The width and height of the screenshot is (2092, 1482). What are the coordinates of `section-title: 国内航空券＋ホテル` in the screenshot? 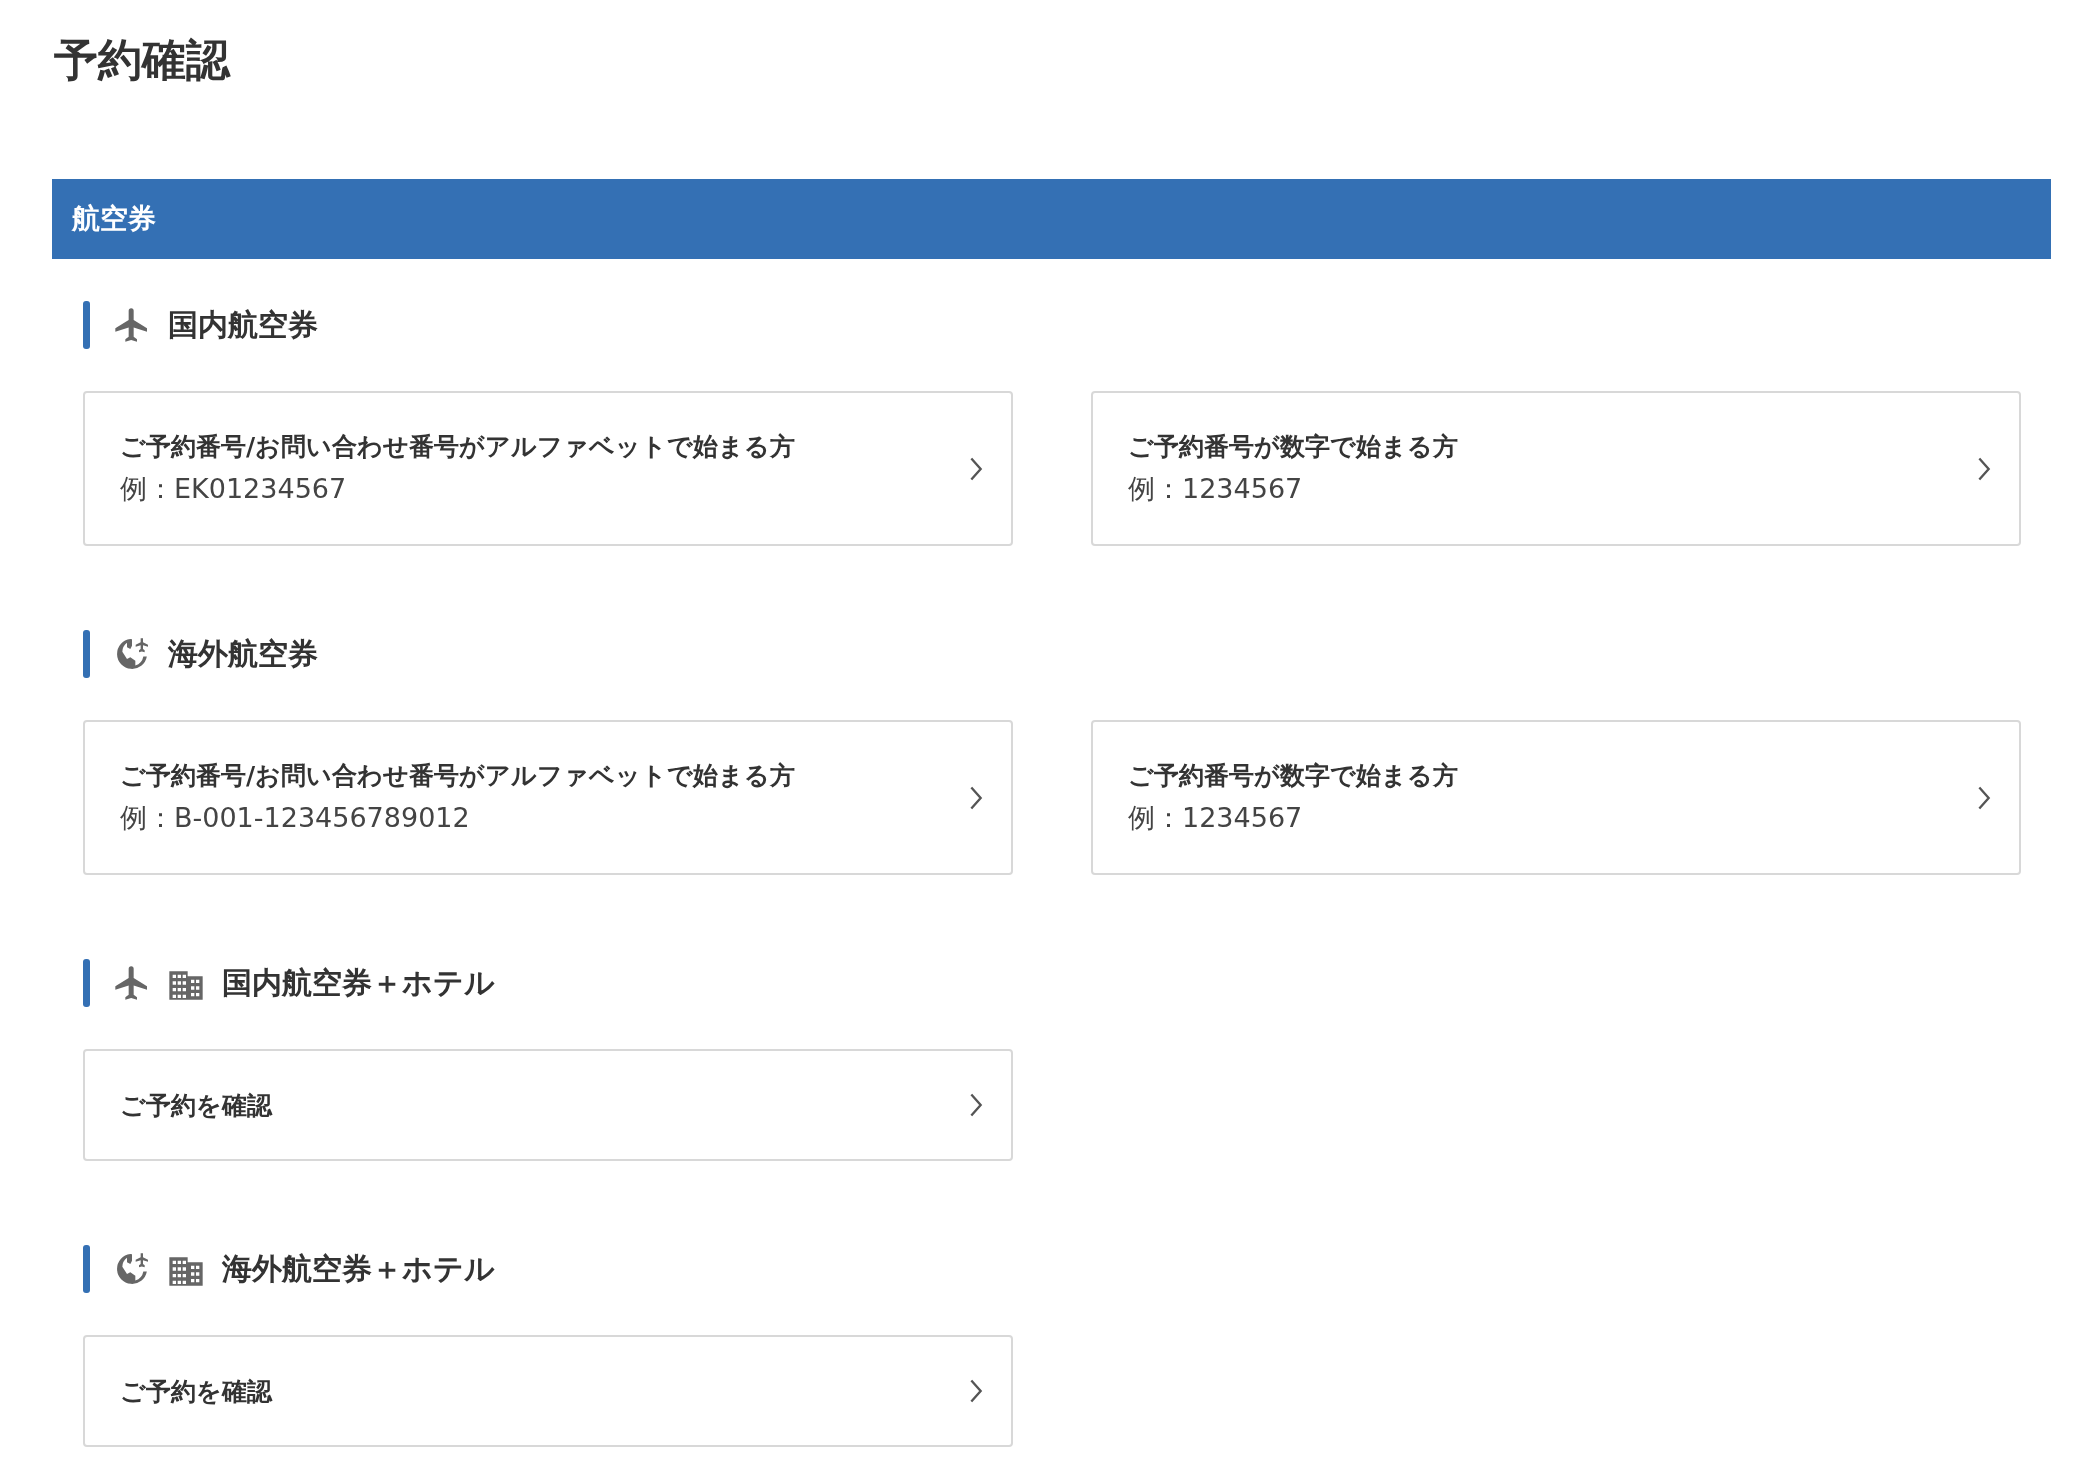 It's located at (358, 982).